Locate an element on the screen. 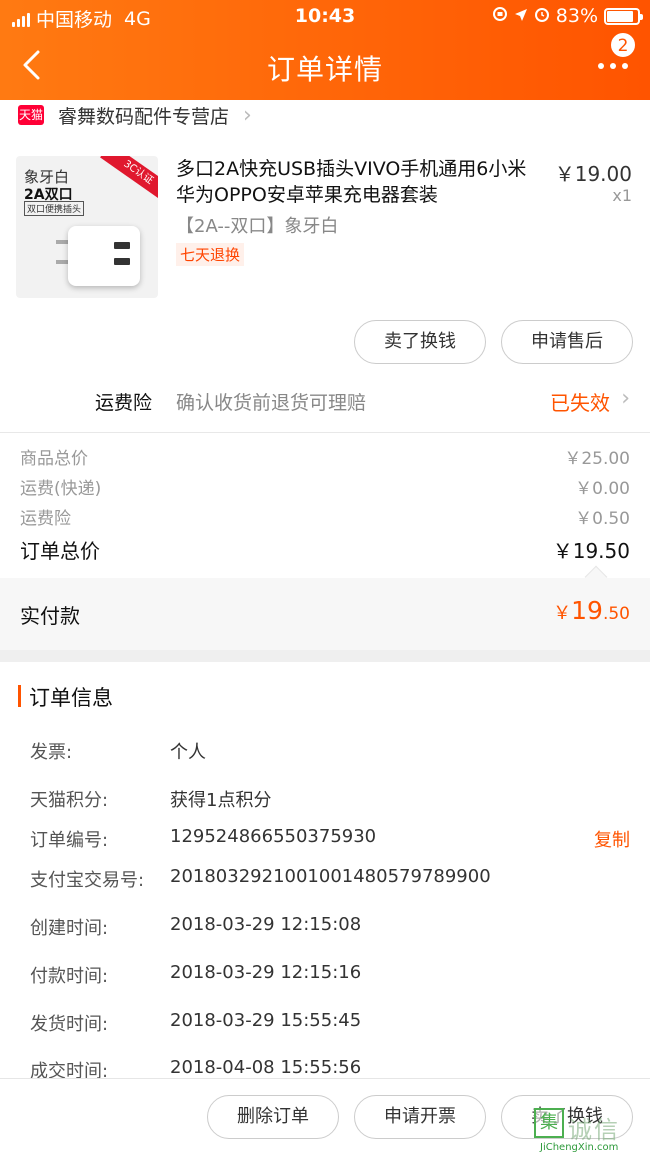 The image size is (650, 1155). section-accent-bar is located at coordinates (19, 696).